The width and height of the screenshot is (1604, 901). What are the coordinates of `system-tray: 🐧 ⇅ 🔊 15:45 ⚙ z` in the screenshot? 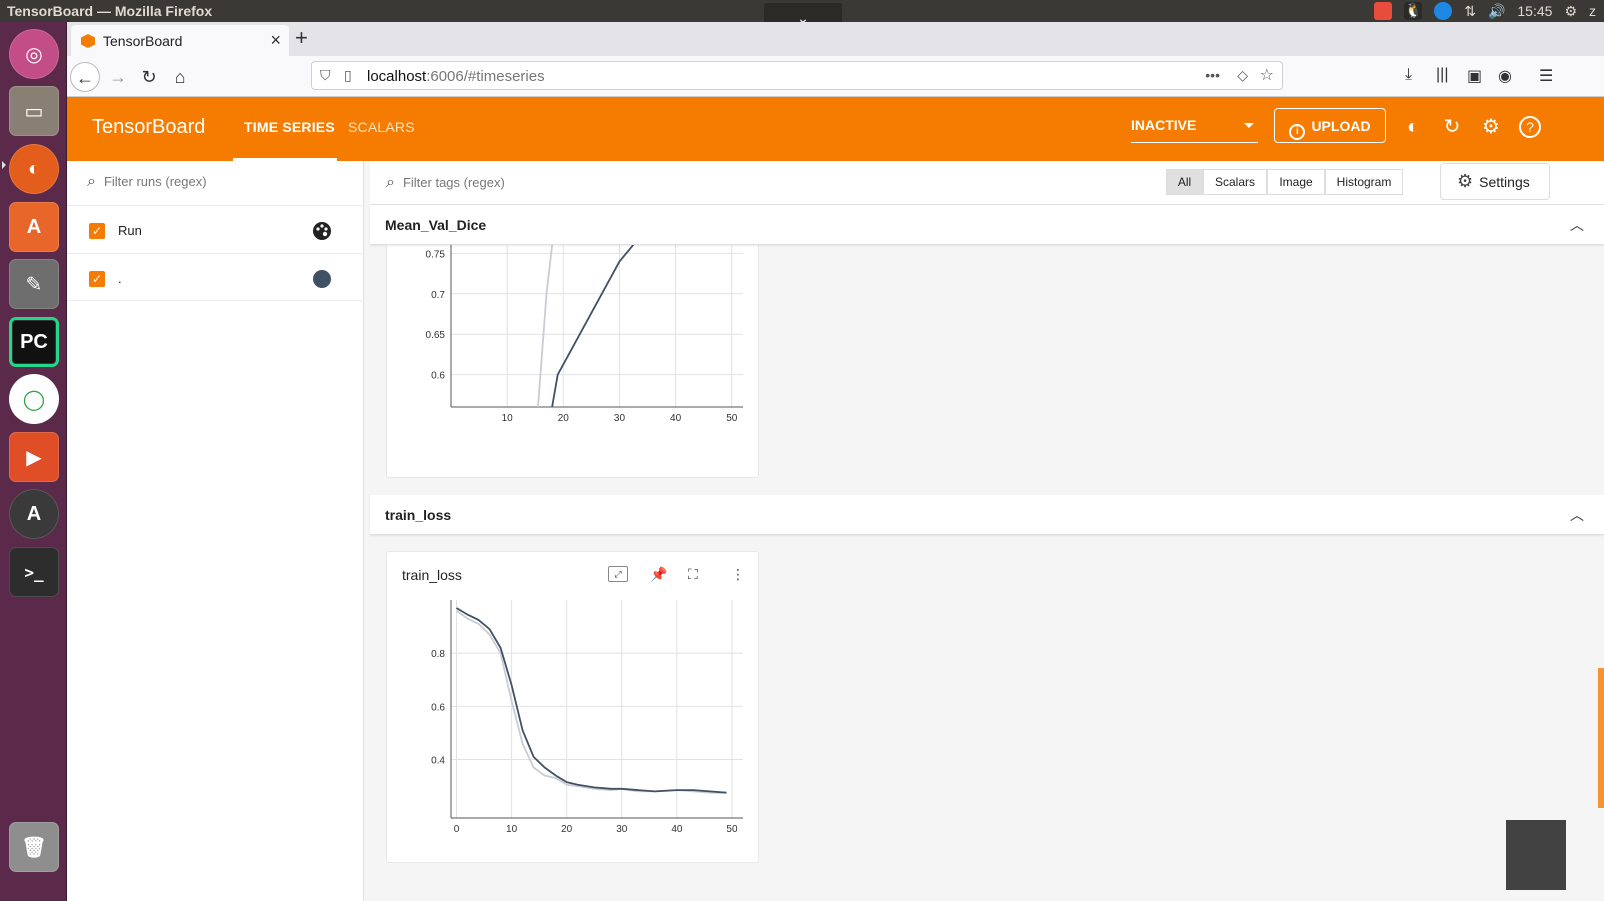 It's located at (1485, 11).